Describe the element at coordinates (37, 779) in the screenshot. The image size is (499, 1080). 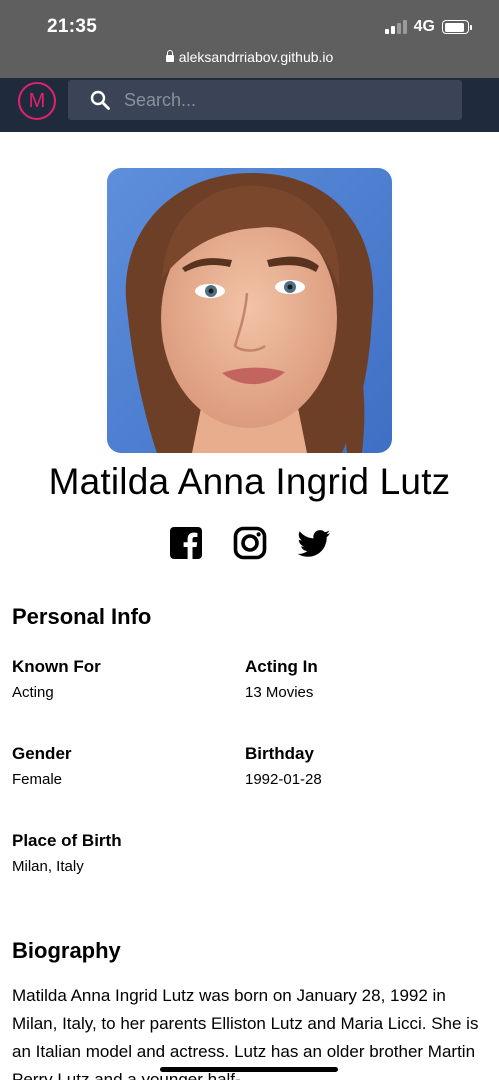
I see `gender-value: Female` at that location.